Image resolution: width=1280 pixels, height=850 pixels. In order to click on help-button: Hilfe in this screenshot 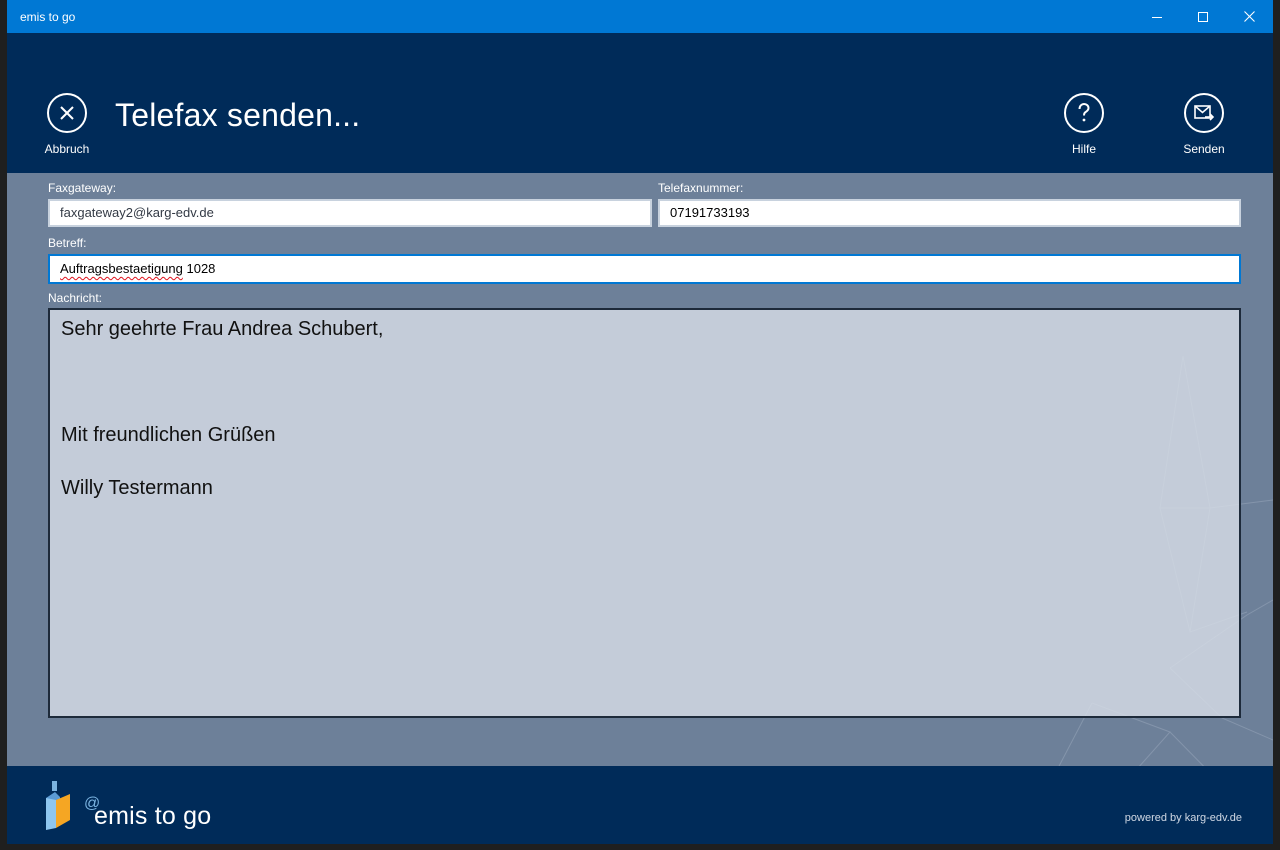, I will do `click(1084, 124)`.